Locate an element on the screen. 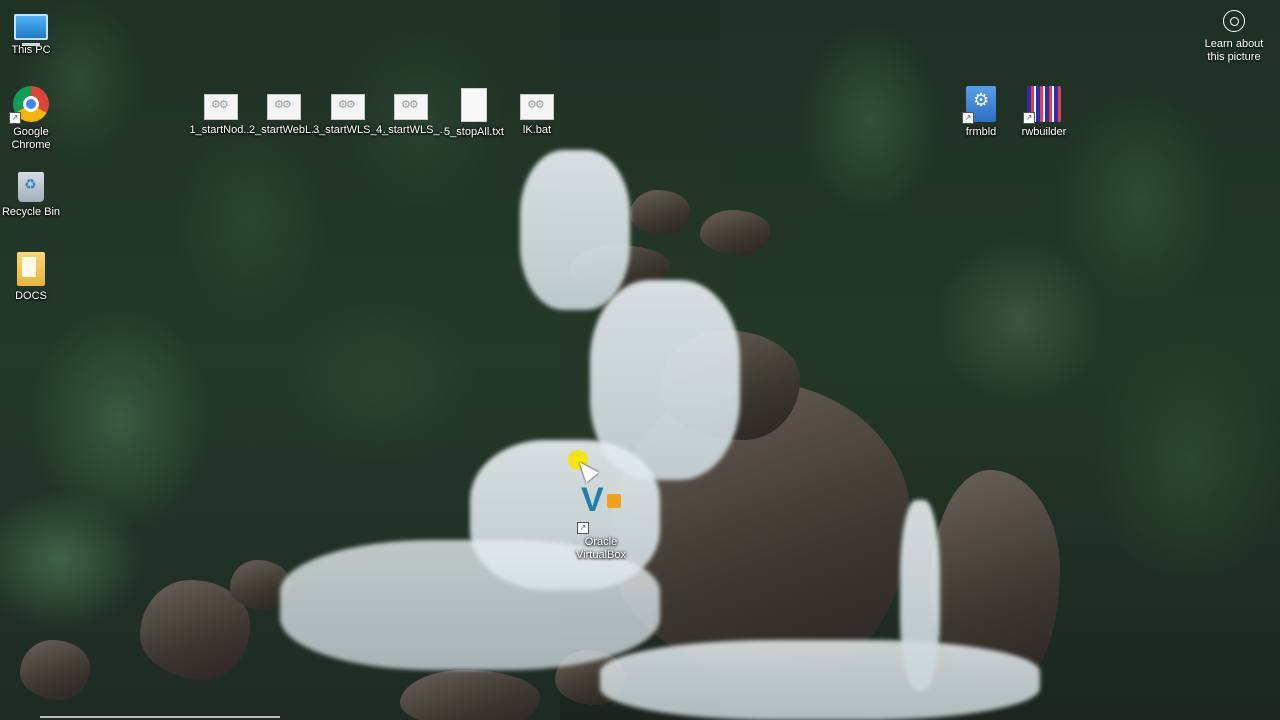 The image size is (1280, 720). virtualbox-cube-glyph is located at coordinates (614, 501).